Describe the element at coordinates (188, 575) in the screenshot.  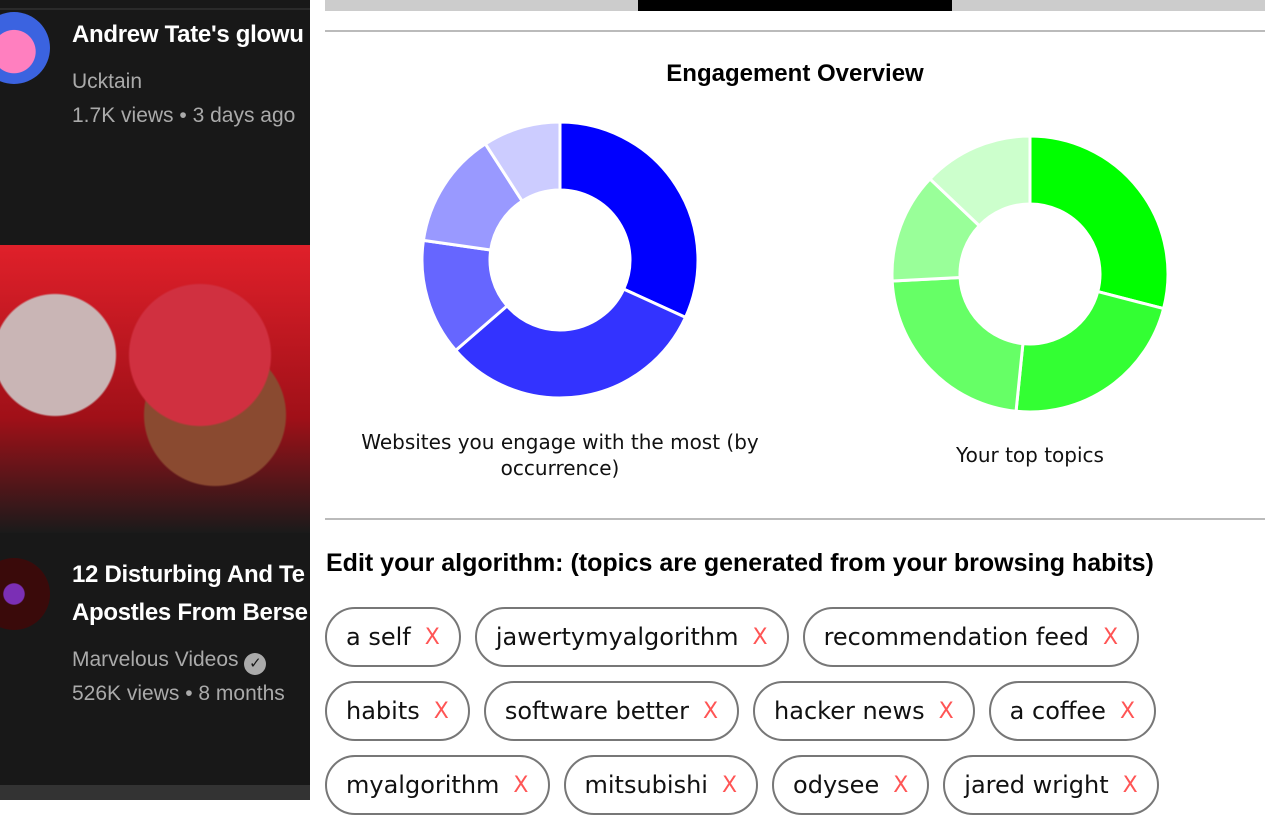
I see `video-title-line: 12 Disturbing And Te` at that location.